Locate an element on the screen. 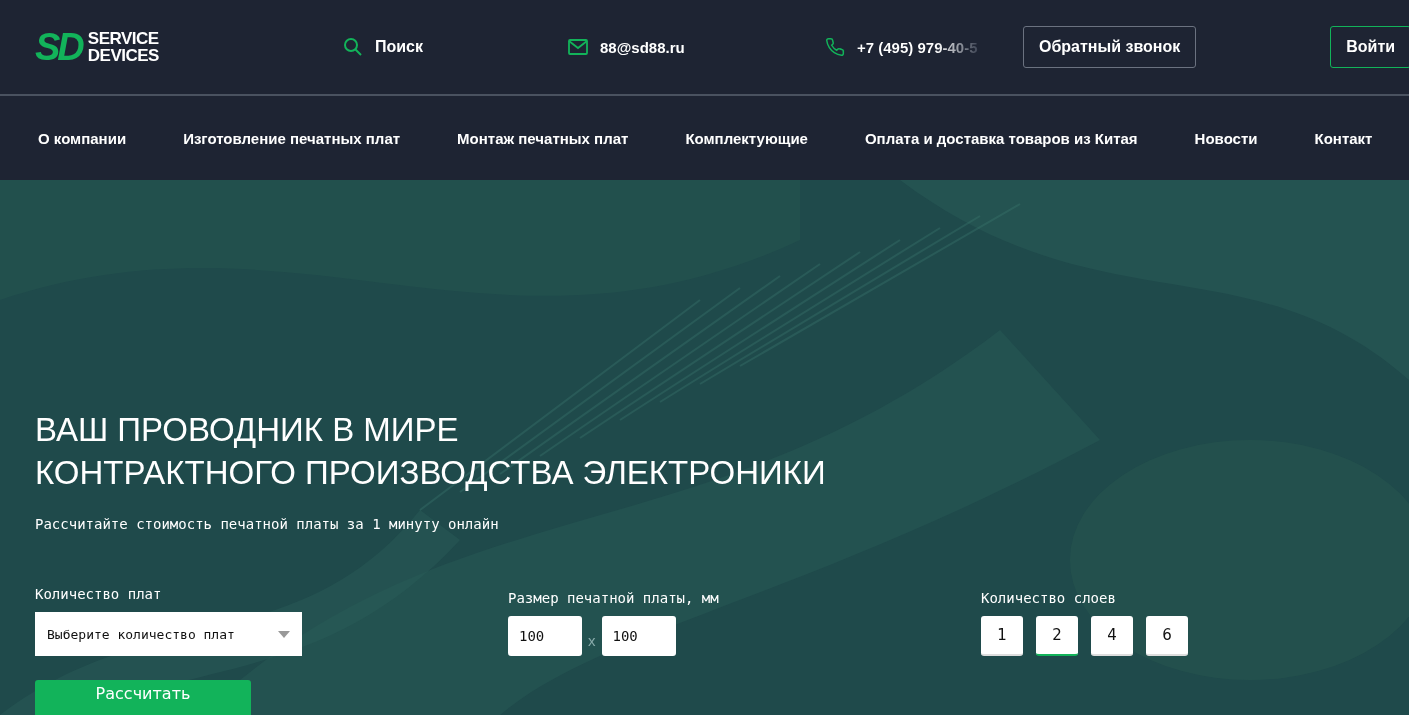  email-link: 88@sd88.ru is located at coordinates (642, 47).